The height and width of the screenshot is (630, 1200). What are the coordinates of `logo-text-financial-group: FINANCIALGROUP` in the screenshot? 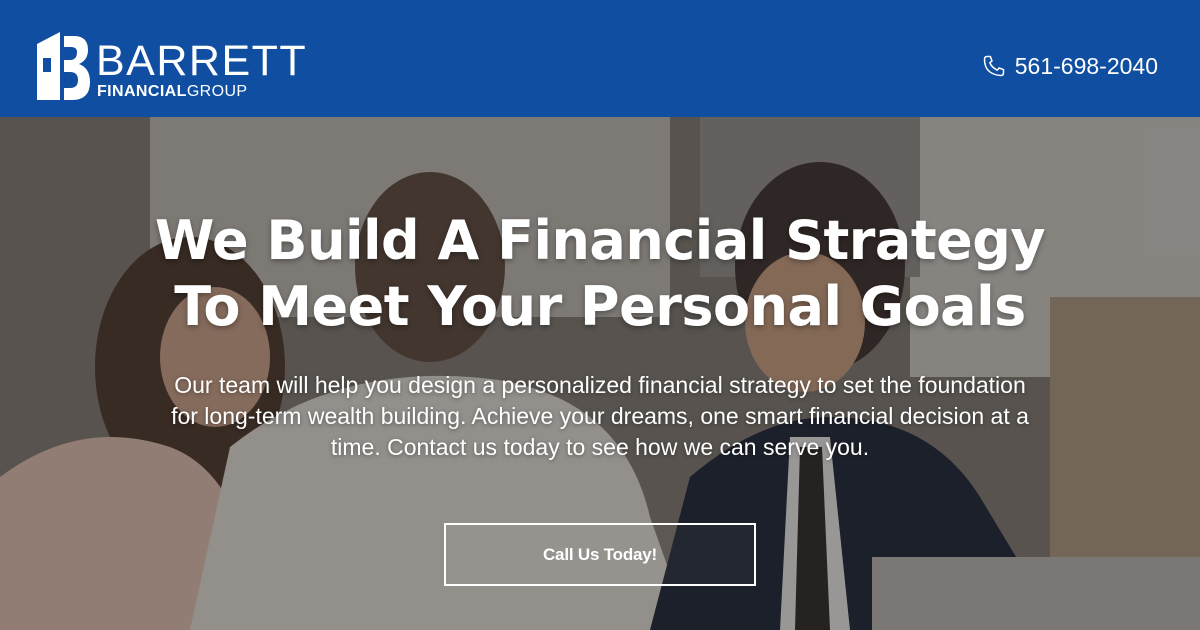 It's located at (172, 92).